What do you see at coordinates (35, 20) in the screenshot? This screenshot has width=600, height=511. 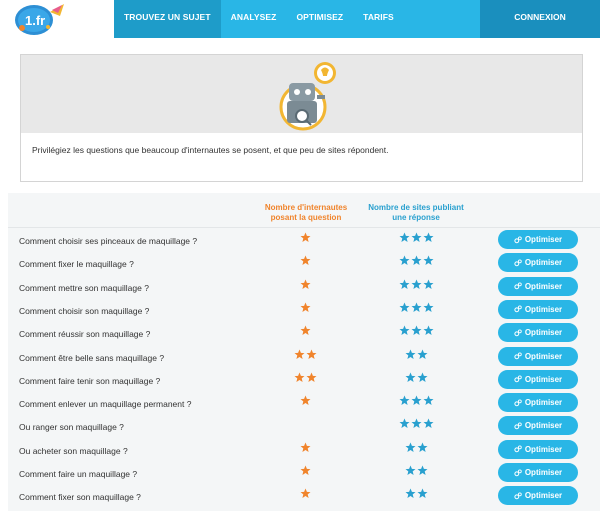 I see `logo-text: 1.fr` at bounding box center [35, 20].